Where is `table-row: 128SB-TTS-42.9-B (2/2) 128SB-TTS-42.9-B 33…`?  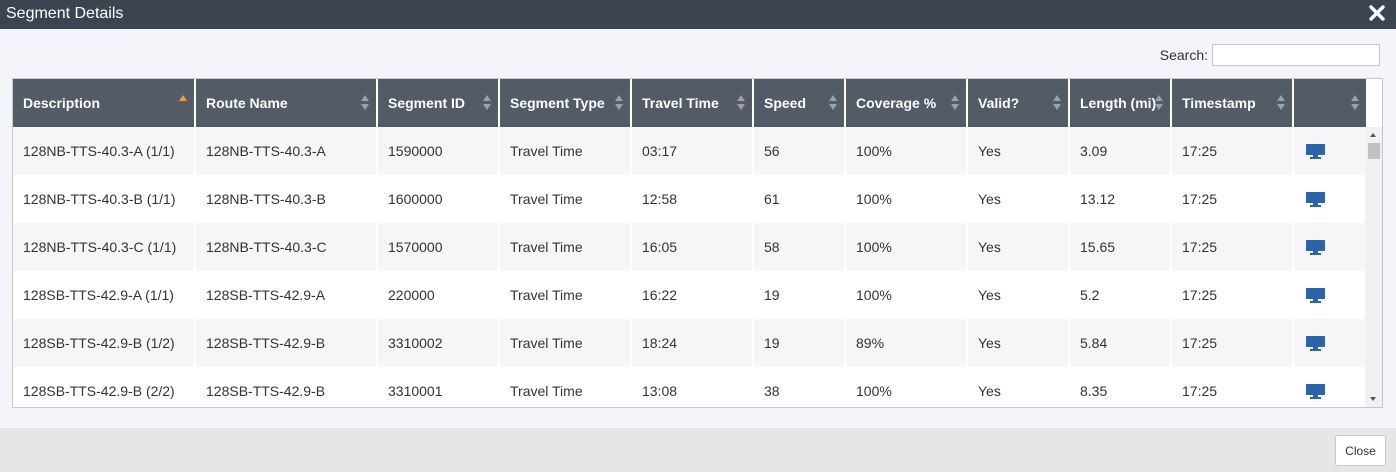
table-row: 128SB-TTS-42.9-B (2/2) 128SB-TTS-42.9-B 33… is located at coordinates (689, 387).